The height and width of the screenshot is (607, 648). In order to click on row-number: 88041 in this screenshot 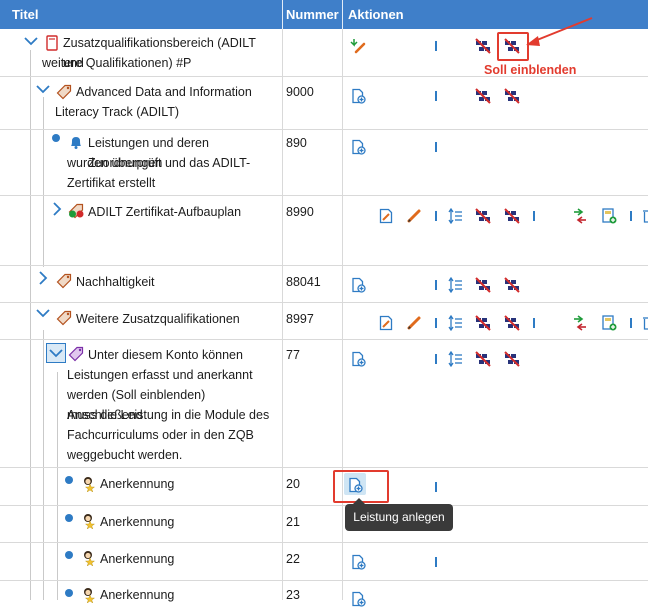, I will do `click(303, 282)`.